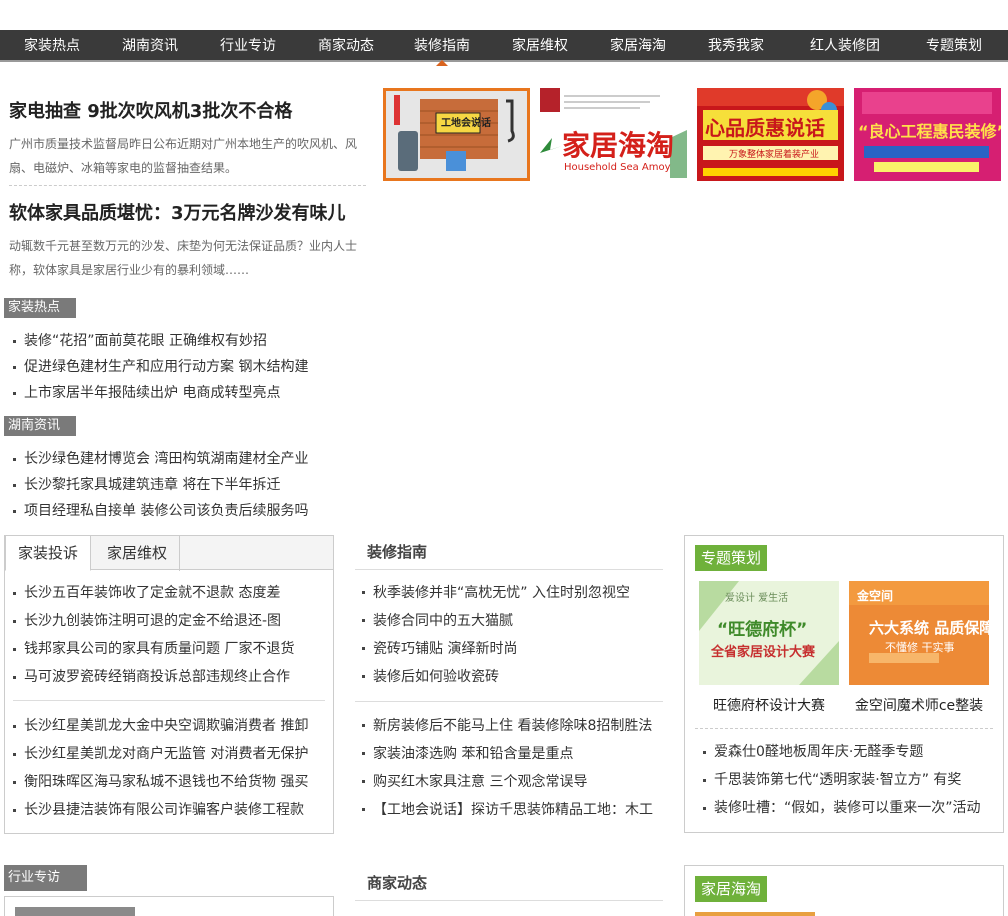  I want to click on thumb-subcaption: 万象整体家居着装产业, so click(774, 155).